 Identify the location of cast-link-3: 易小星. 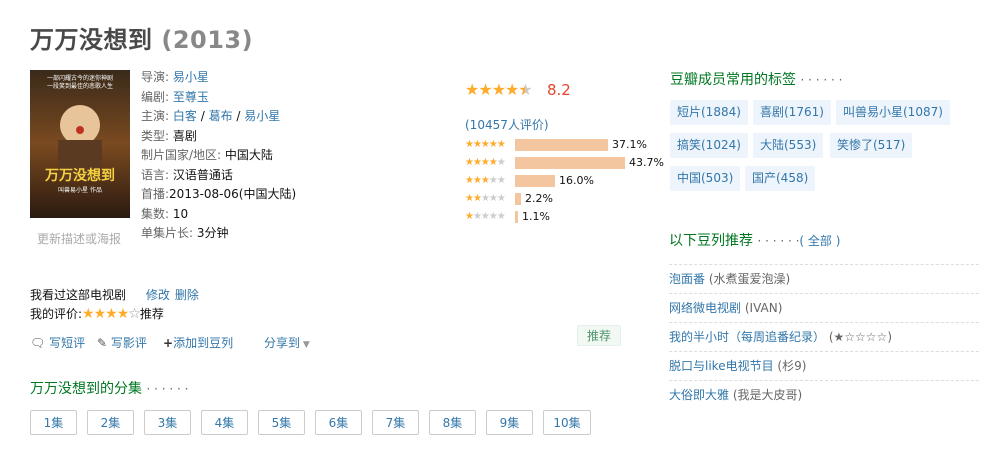
(262, 116).